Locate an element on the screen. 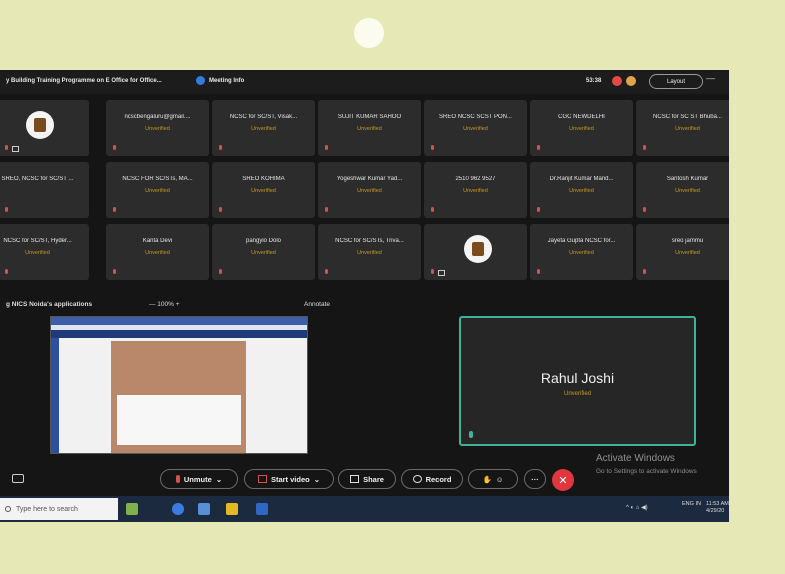  participant-tile: NCSC for SC/ST, Hyder... Unverified is located at coordinates (44, 252).